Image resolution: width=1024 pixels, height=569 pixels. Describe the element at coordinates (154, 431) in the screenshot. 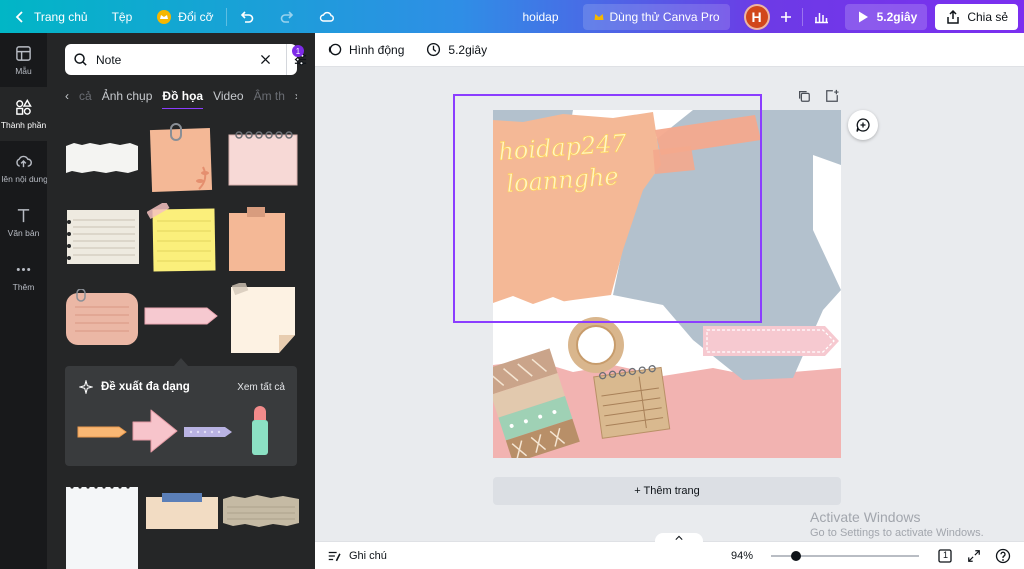

I see `graphic-pink-big-arrow` at that location.